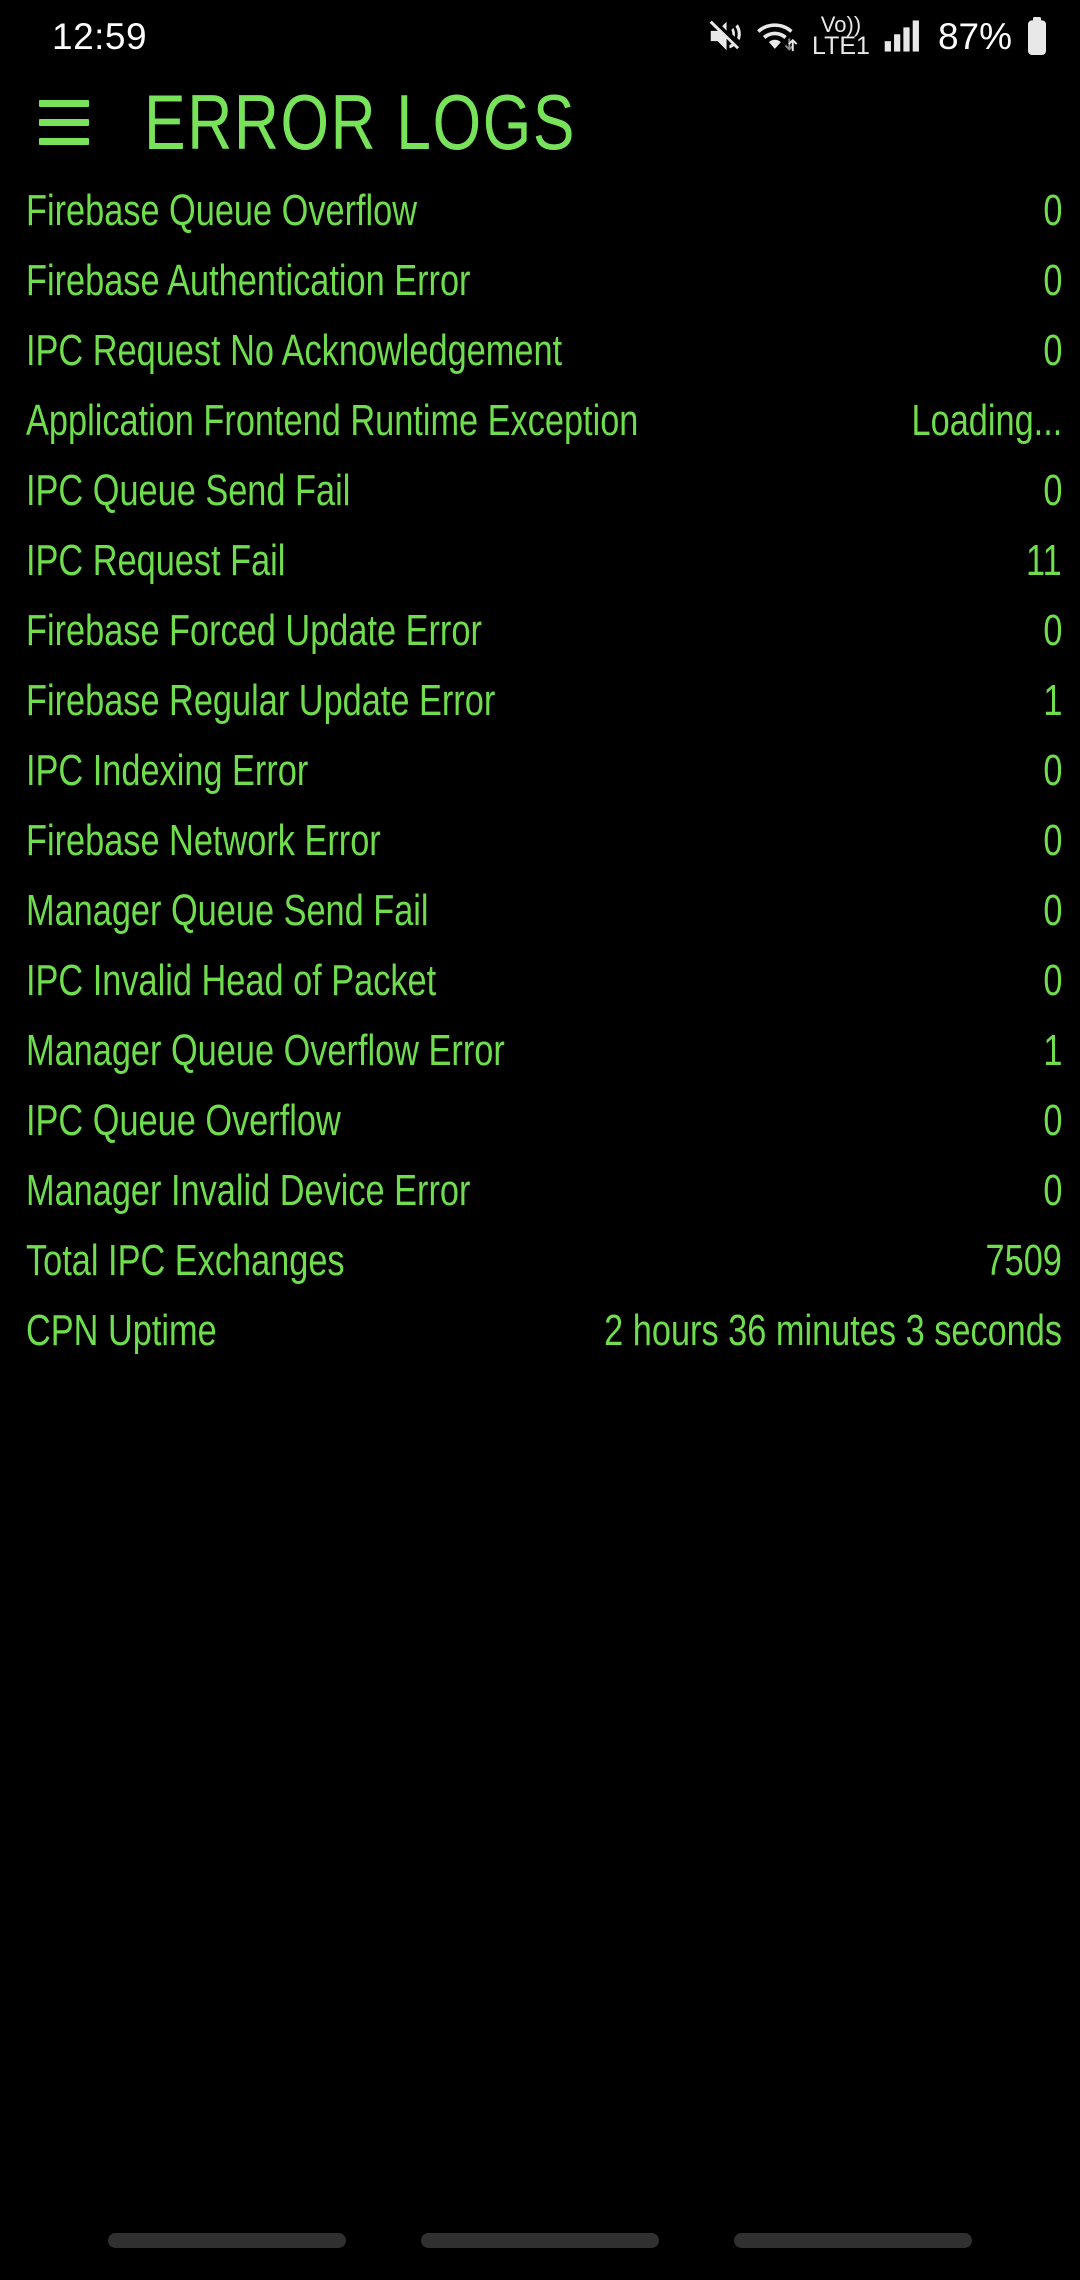  Describe the element at coordinates (853, 2240) in the screenshot. I see `back-pill` at that location.